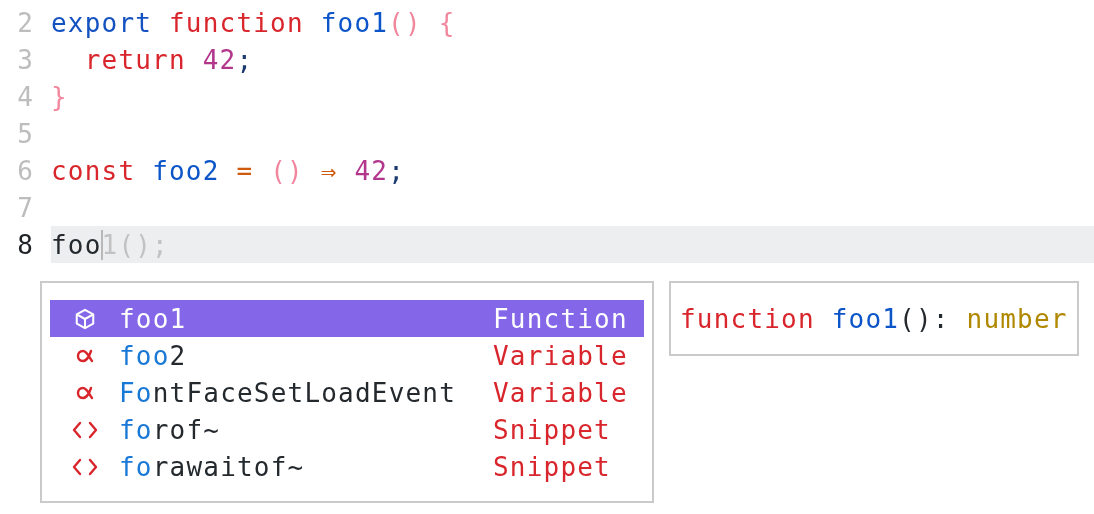 Image resolution: width=1094 pixels, height=514 pixels. I want to click on completion-label: foo2, so click(153, 355).